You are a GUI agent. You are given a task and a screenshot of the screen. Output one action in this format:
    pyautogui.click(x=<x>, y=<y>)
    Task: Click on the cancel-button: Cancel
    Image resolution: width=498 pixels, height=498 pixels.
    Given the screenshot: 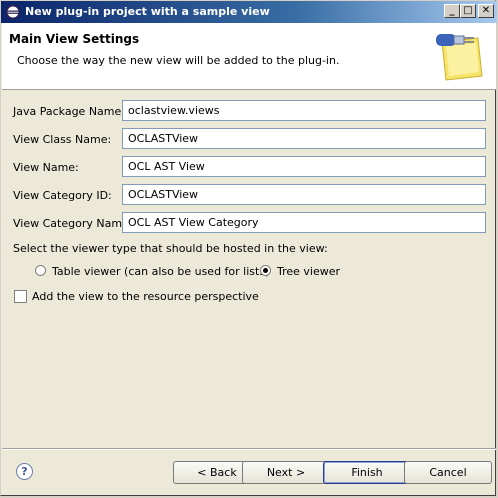 What is the action you would take?
    pyautogui.click(x=448, y=472)
    